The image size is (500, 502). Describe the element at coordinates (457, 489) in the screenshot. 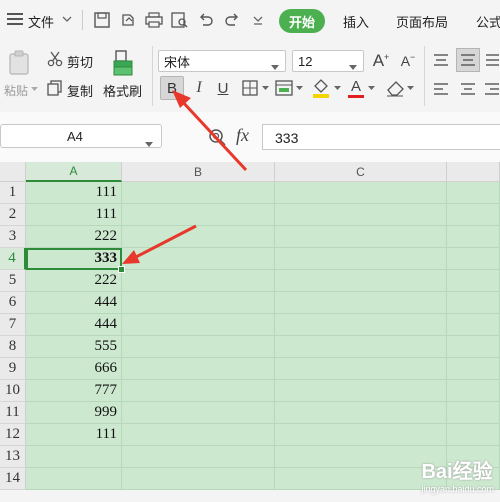

I see `watermark-url: jingyan.baidu.com` at that location.